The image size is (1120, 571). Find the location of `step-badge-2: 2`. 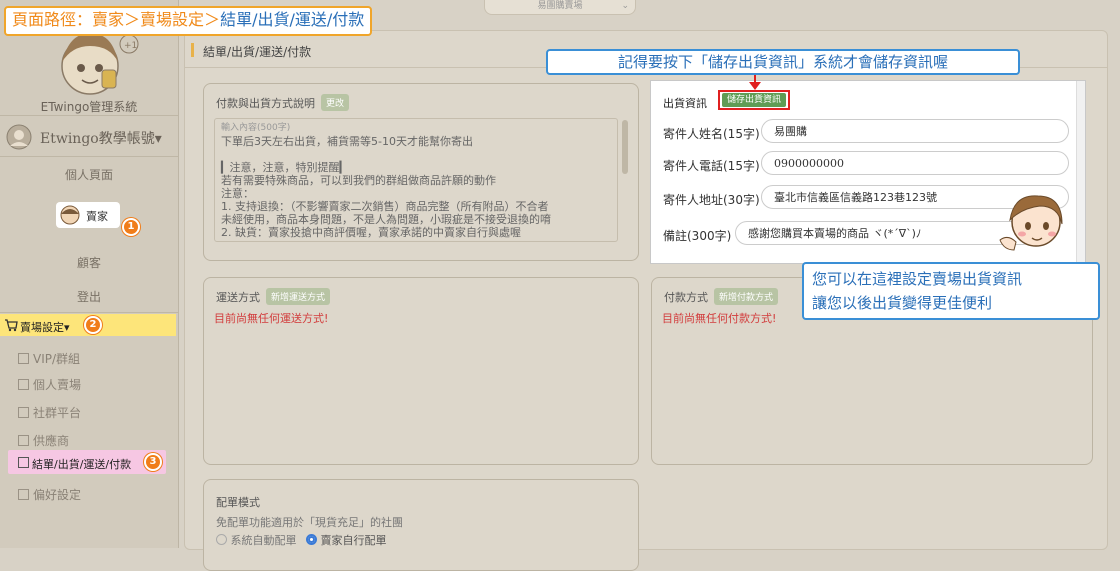

step-badge-2: 2 is located at coordinates (93, 325).